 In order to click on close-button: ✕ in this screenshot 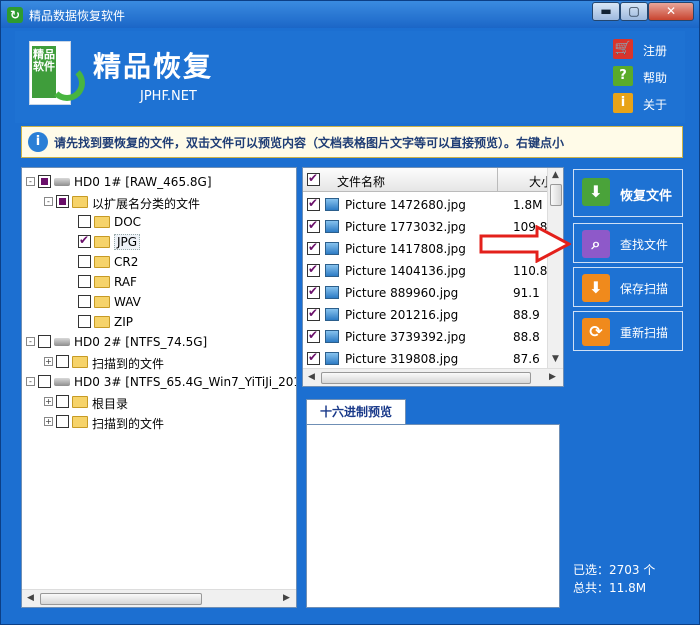, I will do `click(671, 11)`.